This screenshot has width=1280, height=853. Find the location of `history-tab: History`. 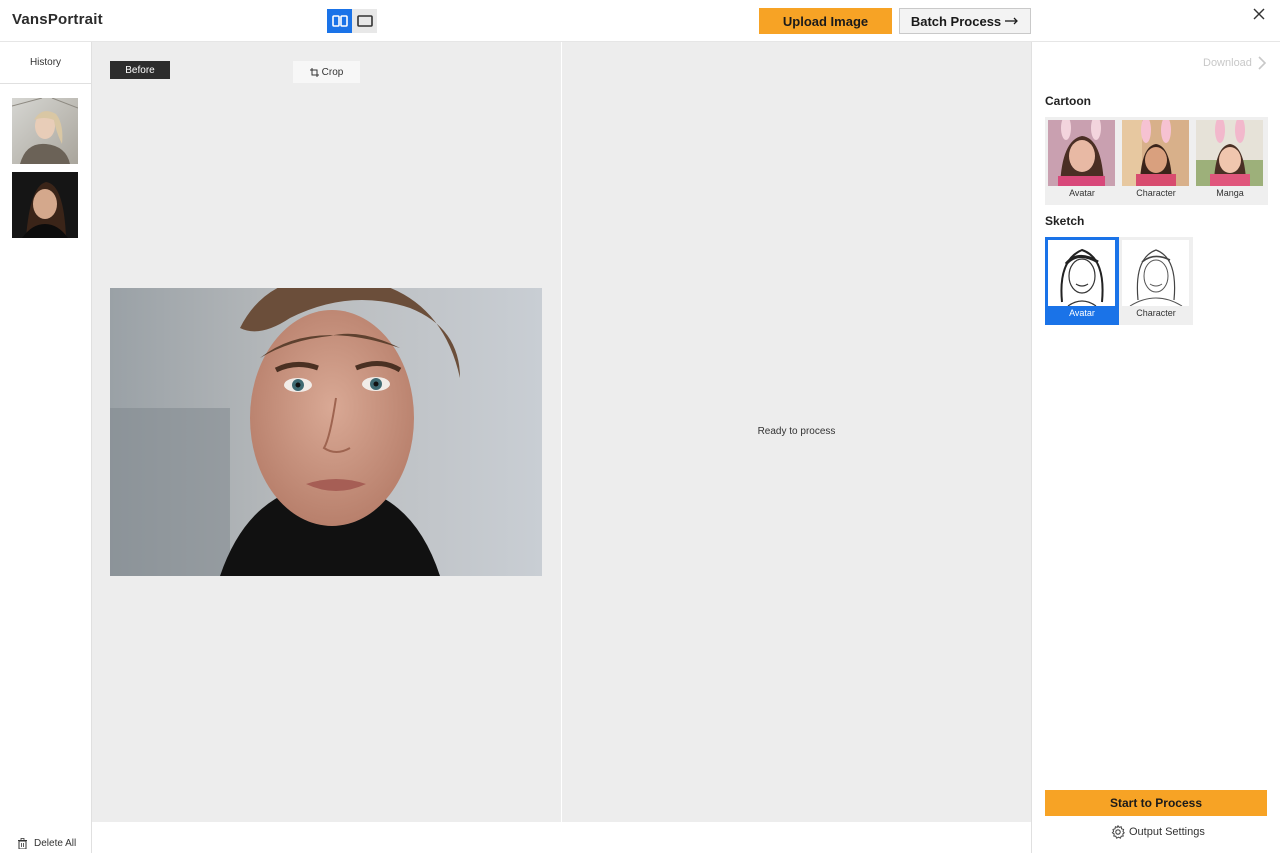

history-tab: History is located at coordinates (45, 63).